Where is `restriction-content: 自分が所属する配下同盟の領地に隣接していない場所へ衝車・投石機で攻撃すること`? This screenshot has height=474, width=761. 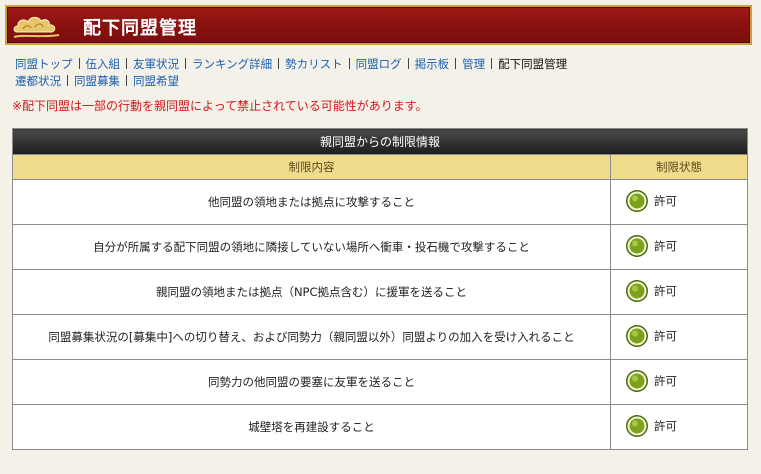 restriction-content: 自分が所属する配下同盟の領地に隣接していない場所へ衝車・投石機で攻撃すること is located at coordinates (311, 247).